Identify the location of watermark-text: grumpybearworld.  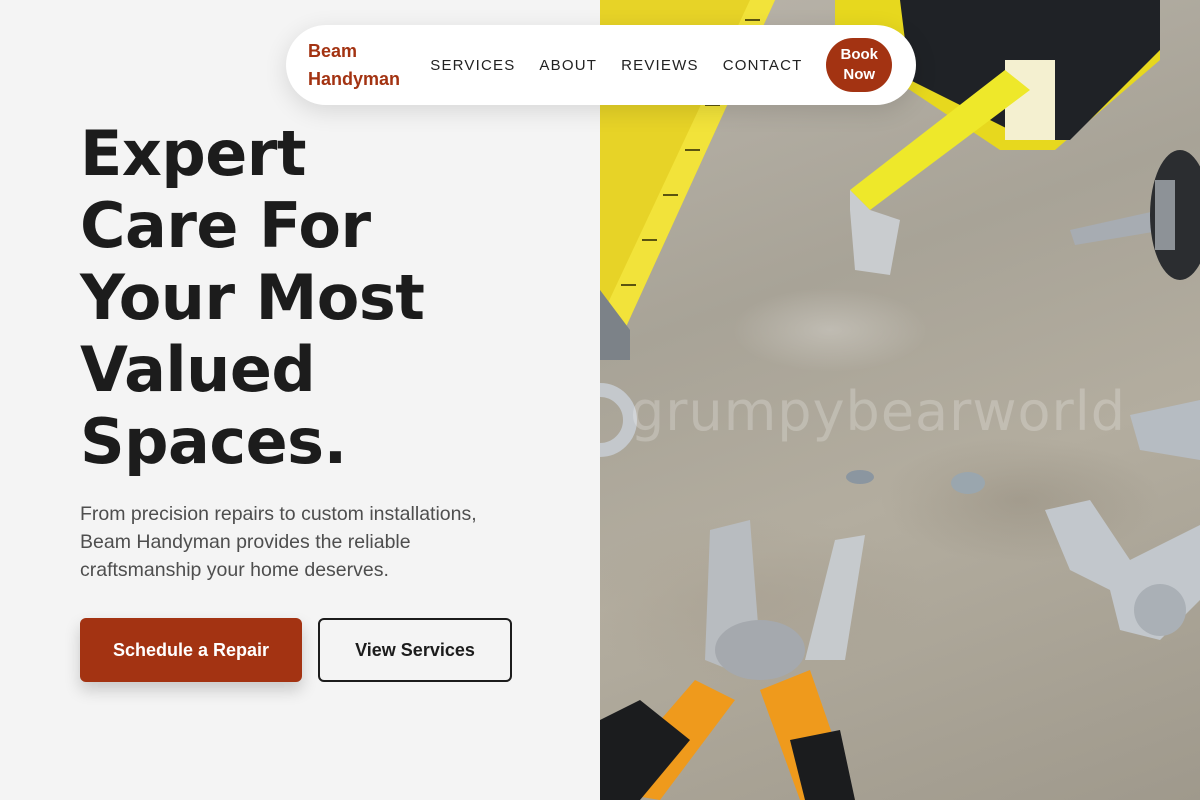
(878, 411).